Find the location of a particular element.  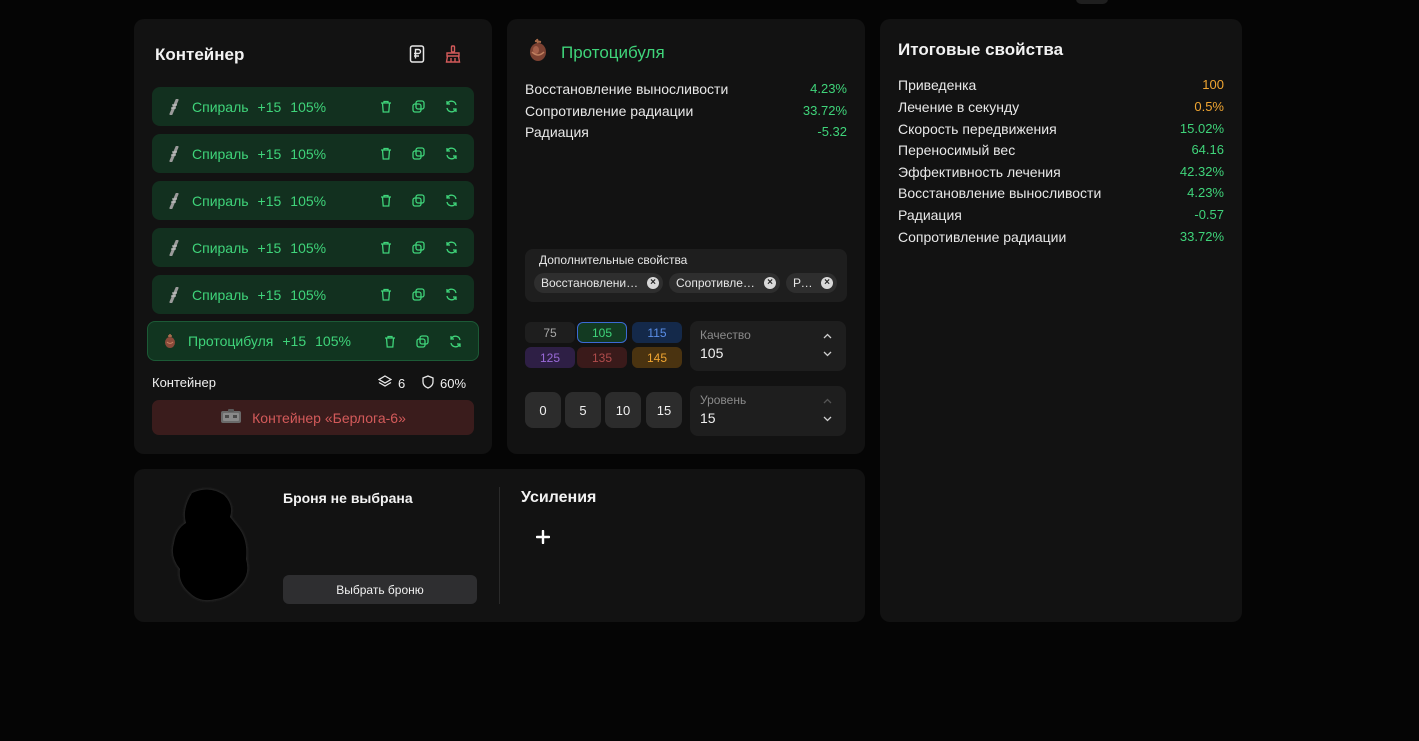

level-option-0: 0 is located at coordinates (543, 410).